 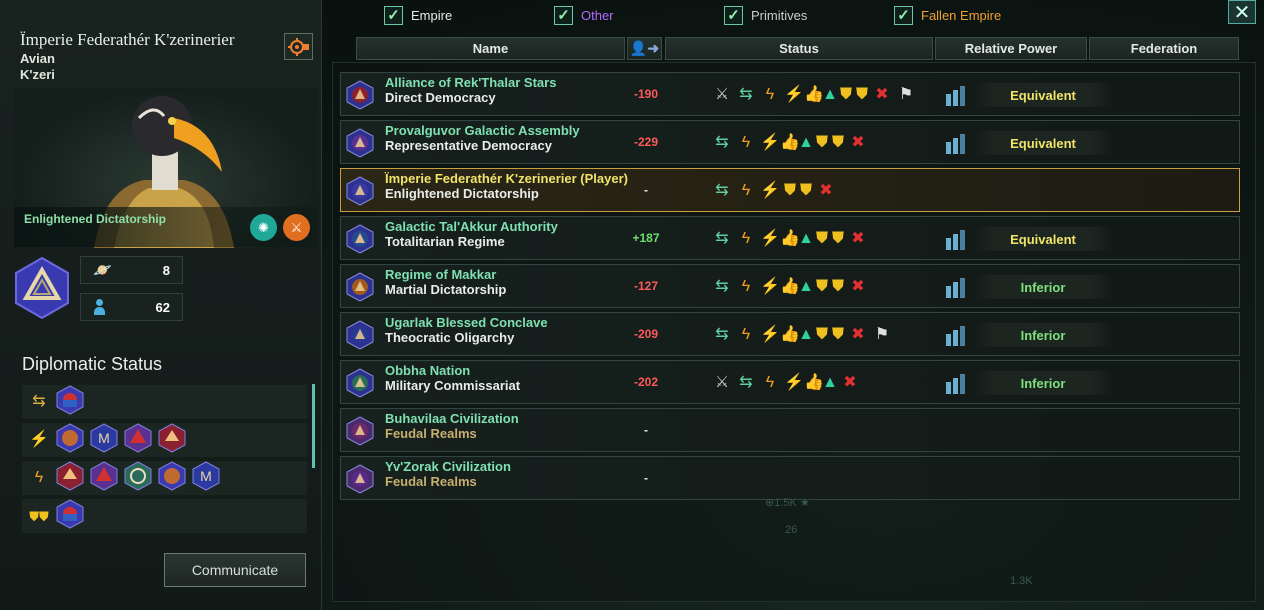 I want to click on empire-row-opinion: -127, so click(x=646, y=286).